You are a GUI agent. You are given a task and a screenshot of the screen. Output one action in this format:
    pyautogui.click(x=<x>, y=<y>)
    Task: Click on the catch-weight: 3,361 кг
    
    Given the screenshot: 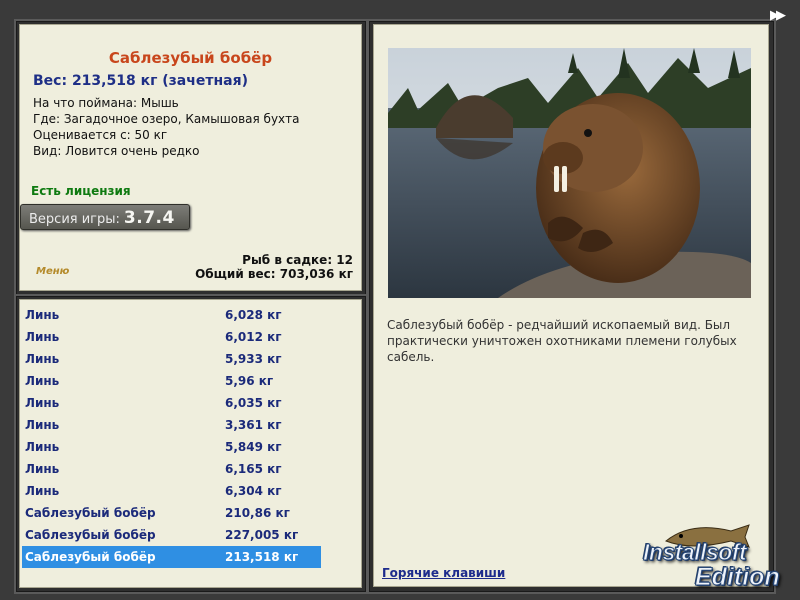 What is the action you would take?
    pyautogui.click(x=253, y=425)
    